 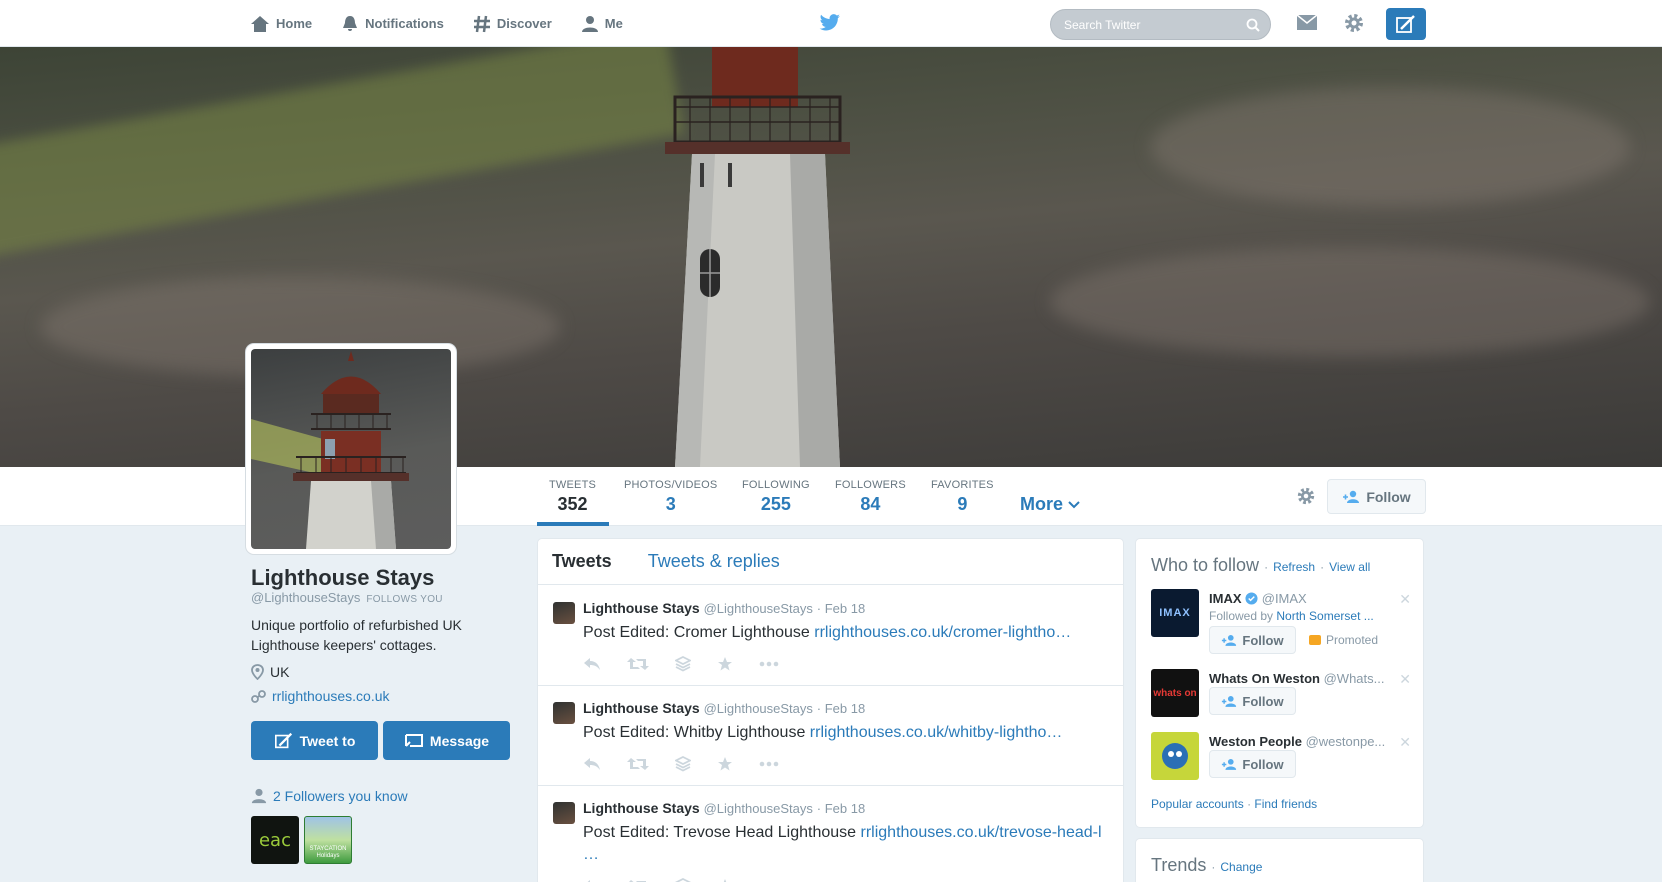 I want to click on tab-tweets: Tweets, so click(x=582, y=561).